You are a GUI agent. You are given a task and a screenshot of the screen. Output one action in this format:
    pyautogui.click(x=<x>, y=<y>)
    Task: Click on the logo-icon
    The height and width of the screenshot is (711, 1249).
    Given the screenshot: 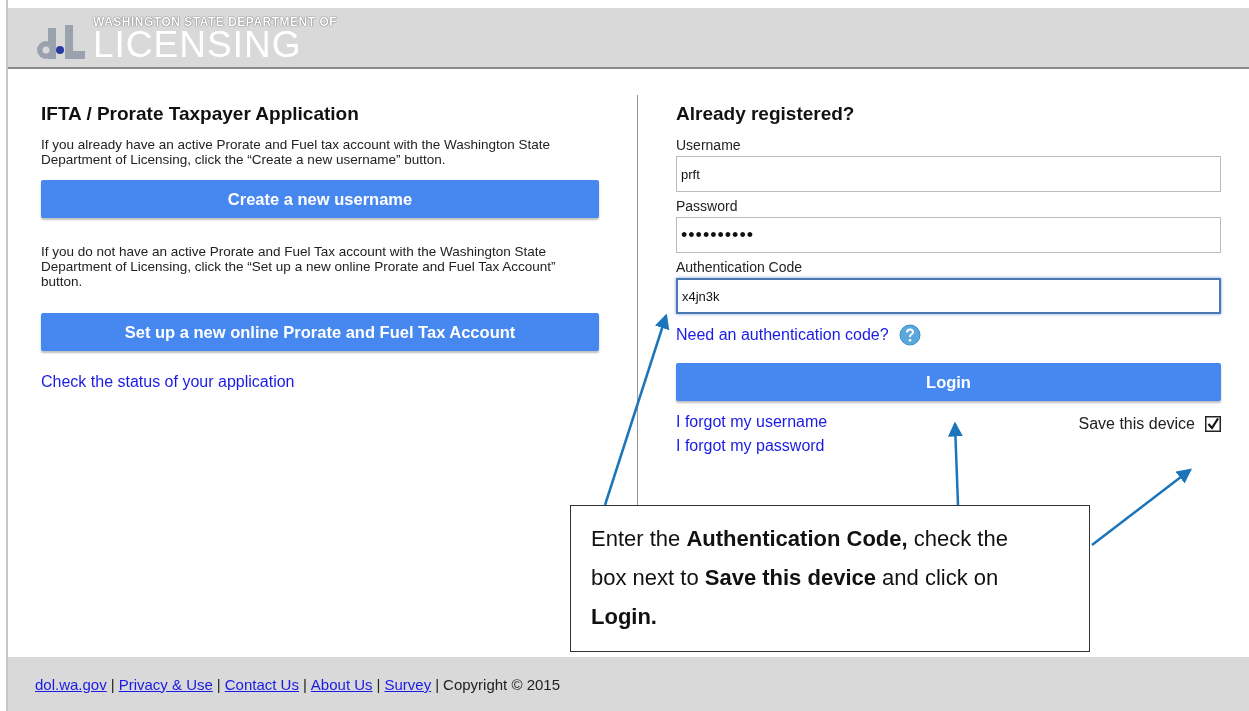 What is the action you would take?
    pyautogui.click(x=60, y=42)
    